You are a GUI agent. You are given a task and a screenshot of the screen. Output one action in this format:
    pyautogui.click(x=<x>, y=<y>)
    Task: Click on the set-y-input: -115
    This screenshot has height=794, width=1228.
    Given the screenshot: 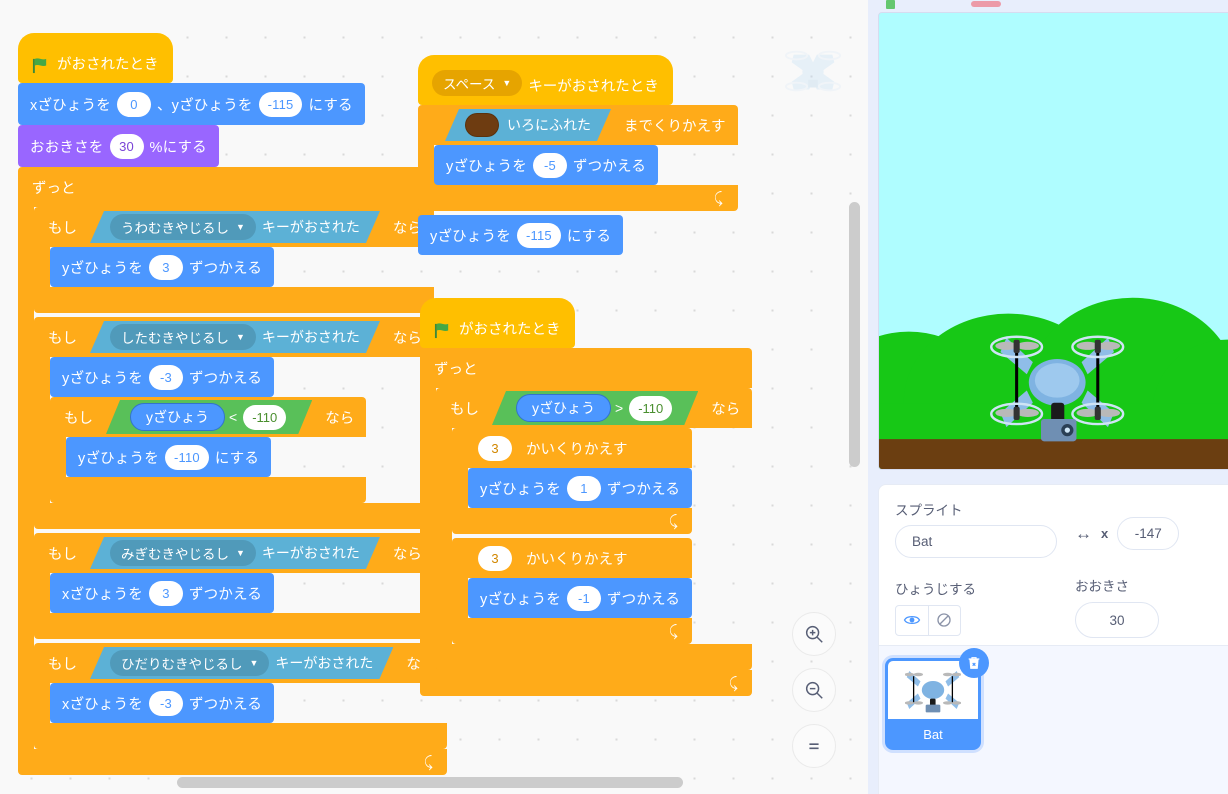 What is the action you would take?
    pyautogui.click(x=538, y=235)
    